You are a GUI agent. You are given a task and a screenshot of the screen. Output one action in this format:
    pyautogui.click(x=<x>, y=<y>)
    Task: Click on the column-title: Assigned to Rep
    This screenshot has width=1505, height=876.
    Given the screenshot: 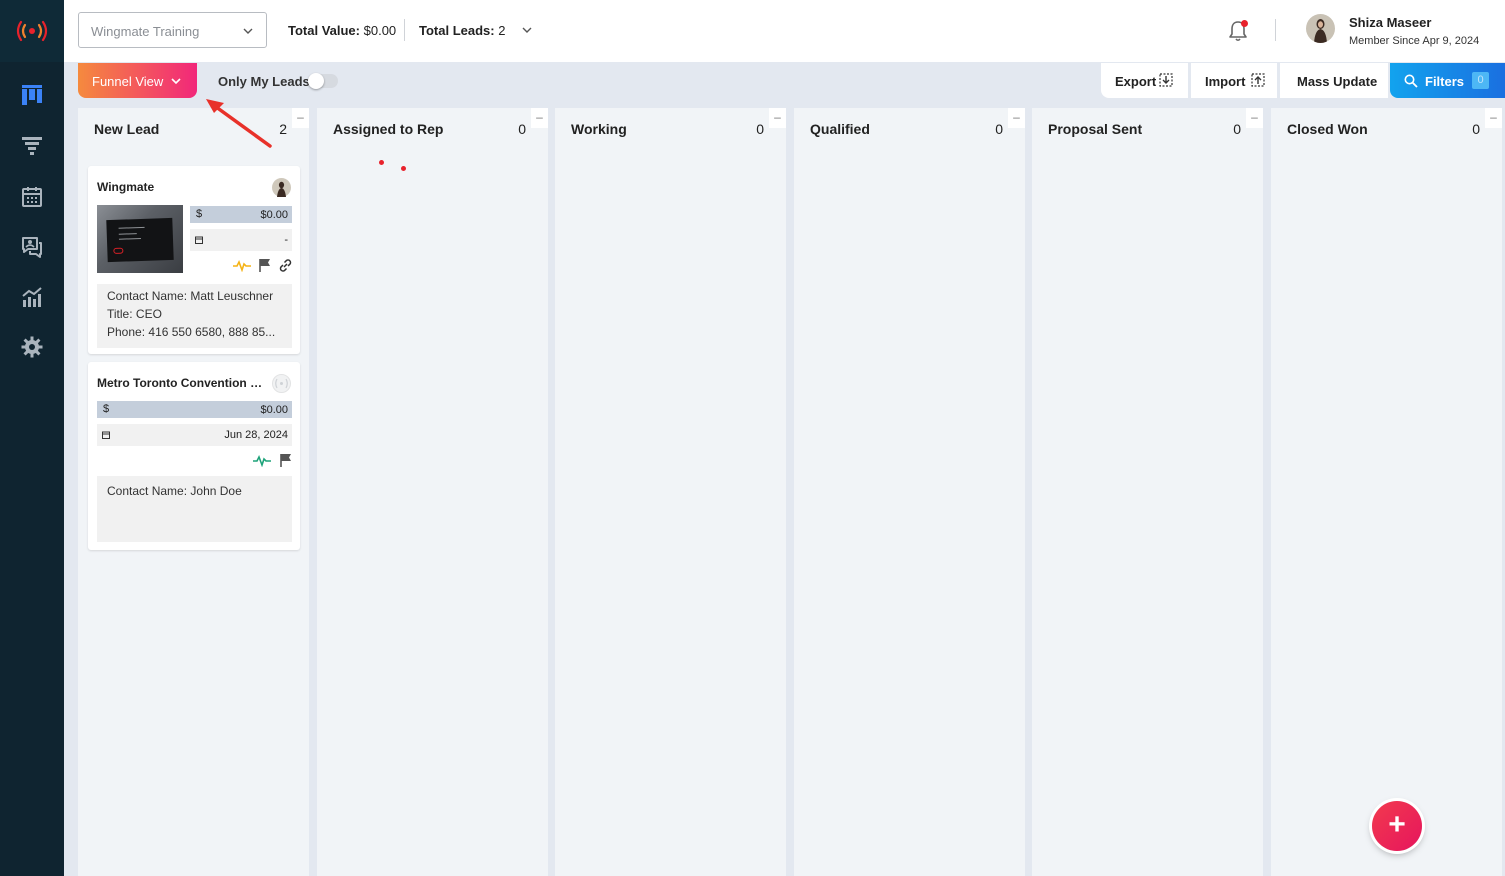 What is the action you would take?
    pyautogui.click(x=388, y=129)
    